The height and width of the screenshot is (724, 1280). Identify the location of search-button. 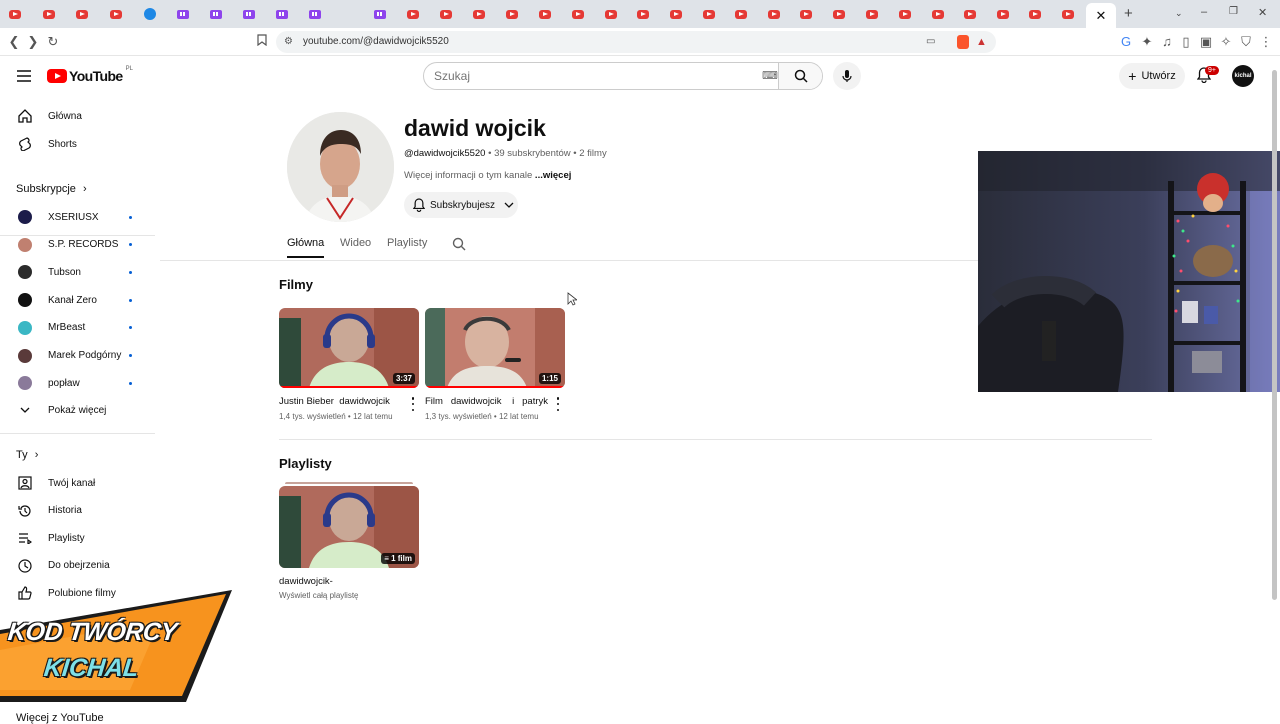
(800, 76).